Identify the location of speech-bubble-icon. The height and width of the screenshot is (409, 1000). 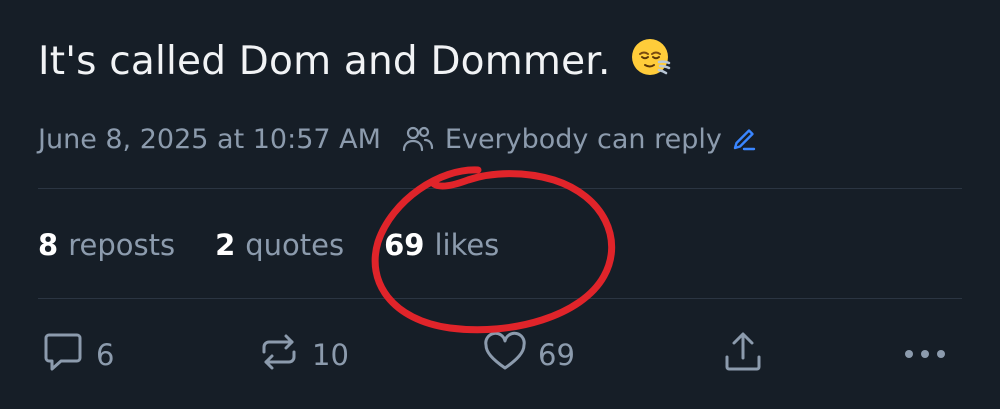
(63, 355).